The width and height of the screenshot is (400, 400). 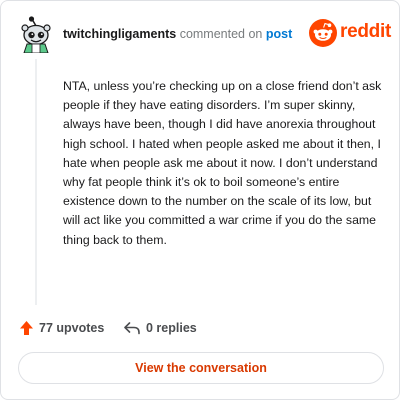 I want to click on comment-author: twitchingligaments, so click(x=119, y=34).